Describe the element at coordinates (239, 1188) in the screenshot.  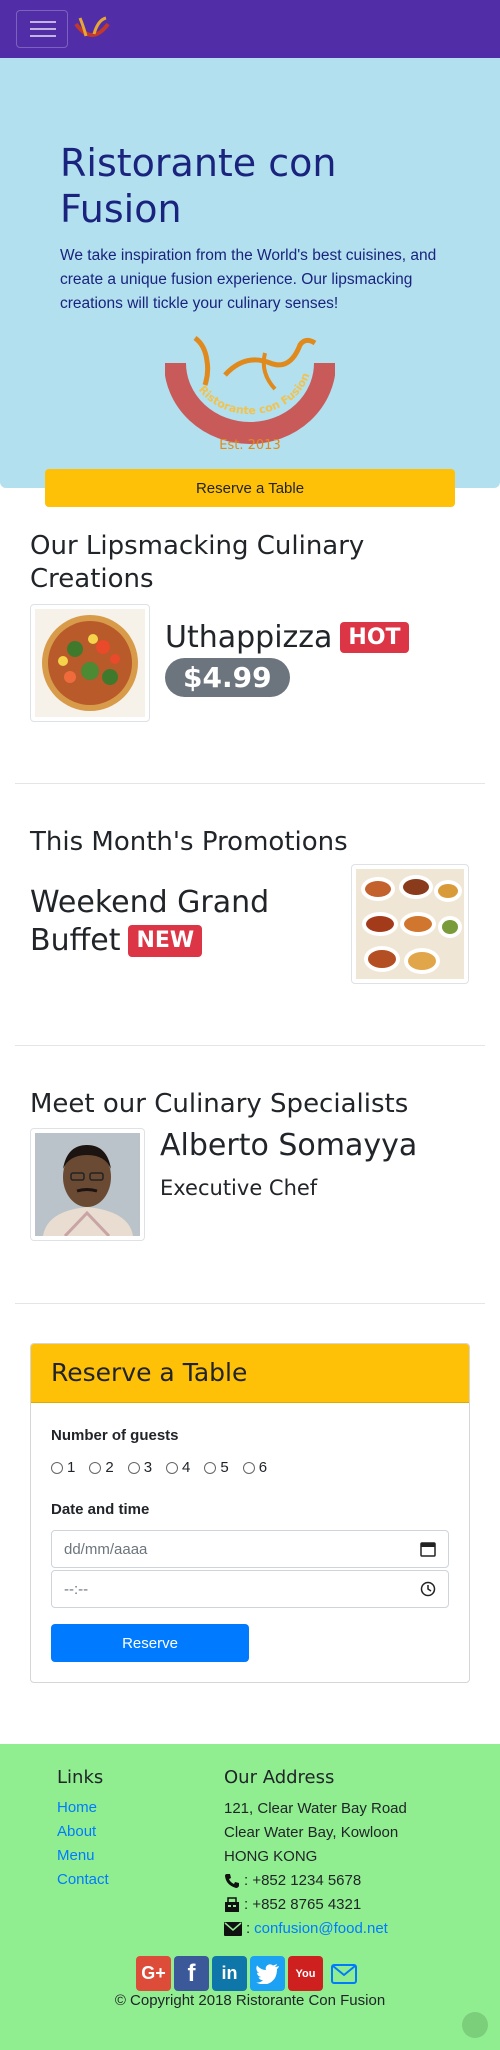
I see `leader-designation: Executive Chef` at that location.